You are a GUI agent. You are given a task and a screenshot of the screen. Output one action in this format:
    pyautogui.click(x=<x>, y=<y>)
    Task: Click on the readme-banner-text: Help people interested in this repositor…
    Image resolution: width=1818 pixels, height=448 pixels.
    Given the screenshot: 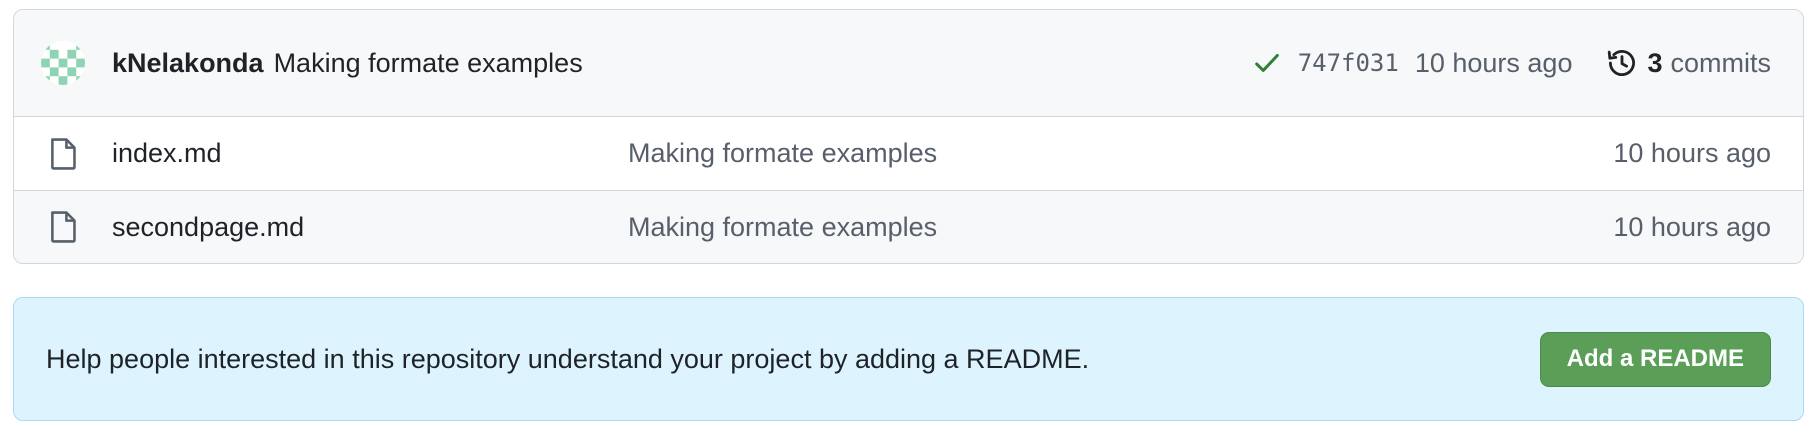 What is the action you would take?
    pyautogui.click(x=568, y=358)
    